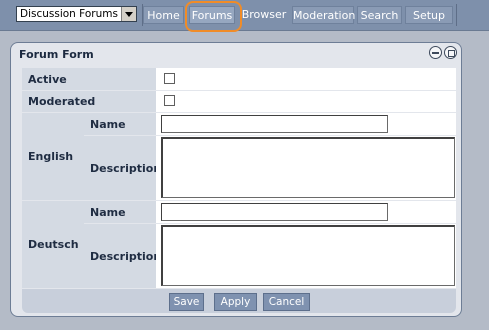  I want to click on active-tab-highlight, so click(213, 16).